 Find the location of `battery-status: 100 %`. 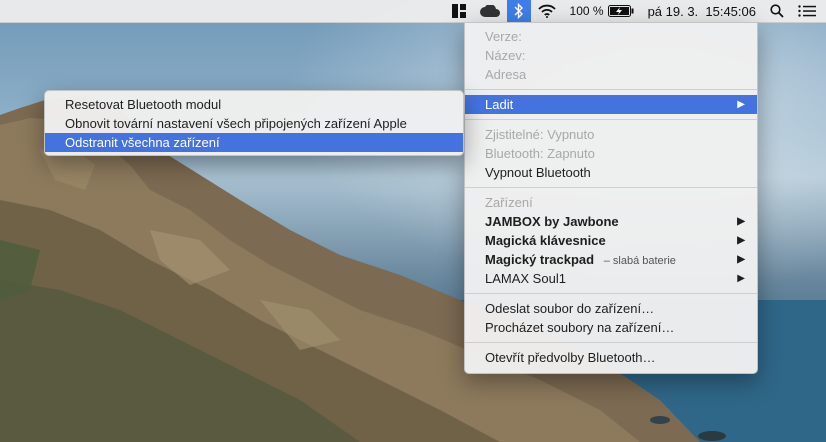

battery-status: 100 % is located at coordinates (602, 11).